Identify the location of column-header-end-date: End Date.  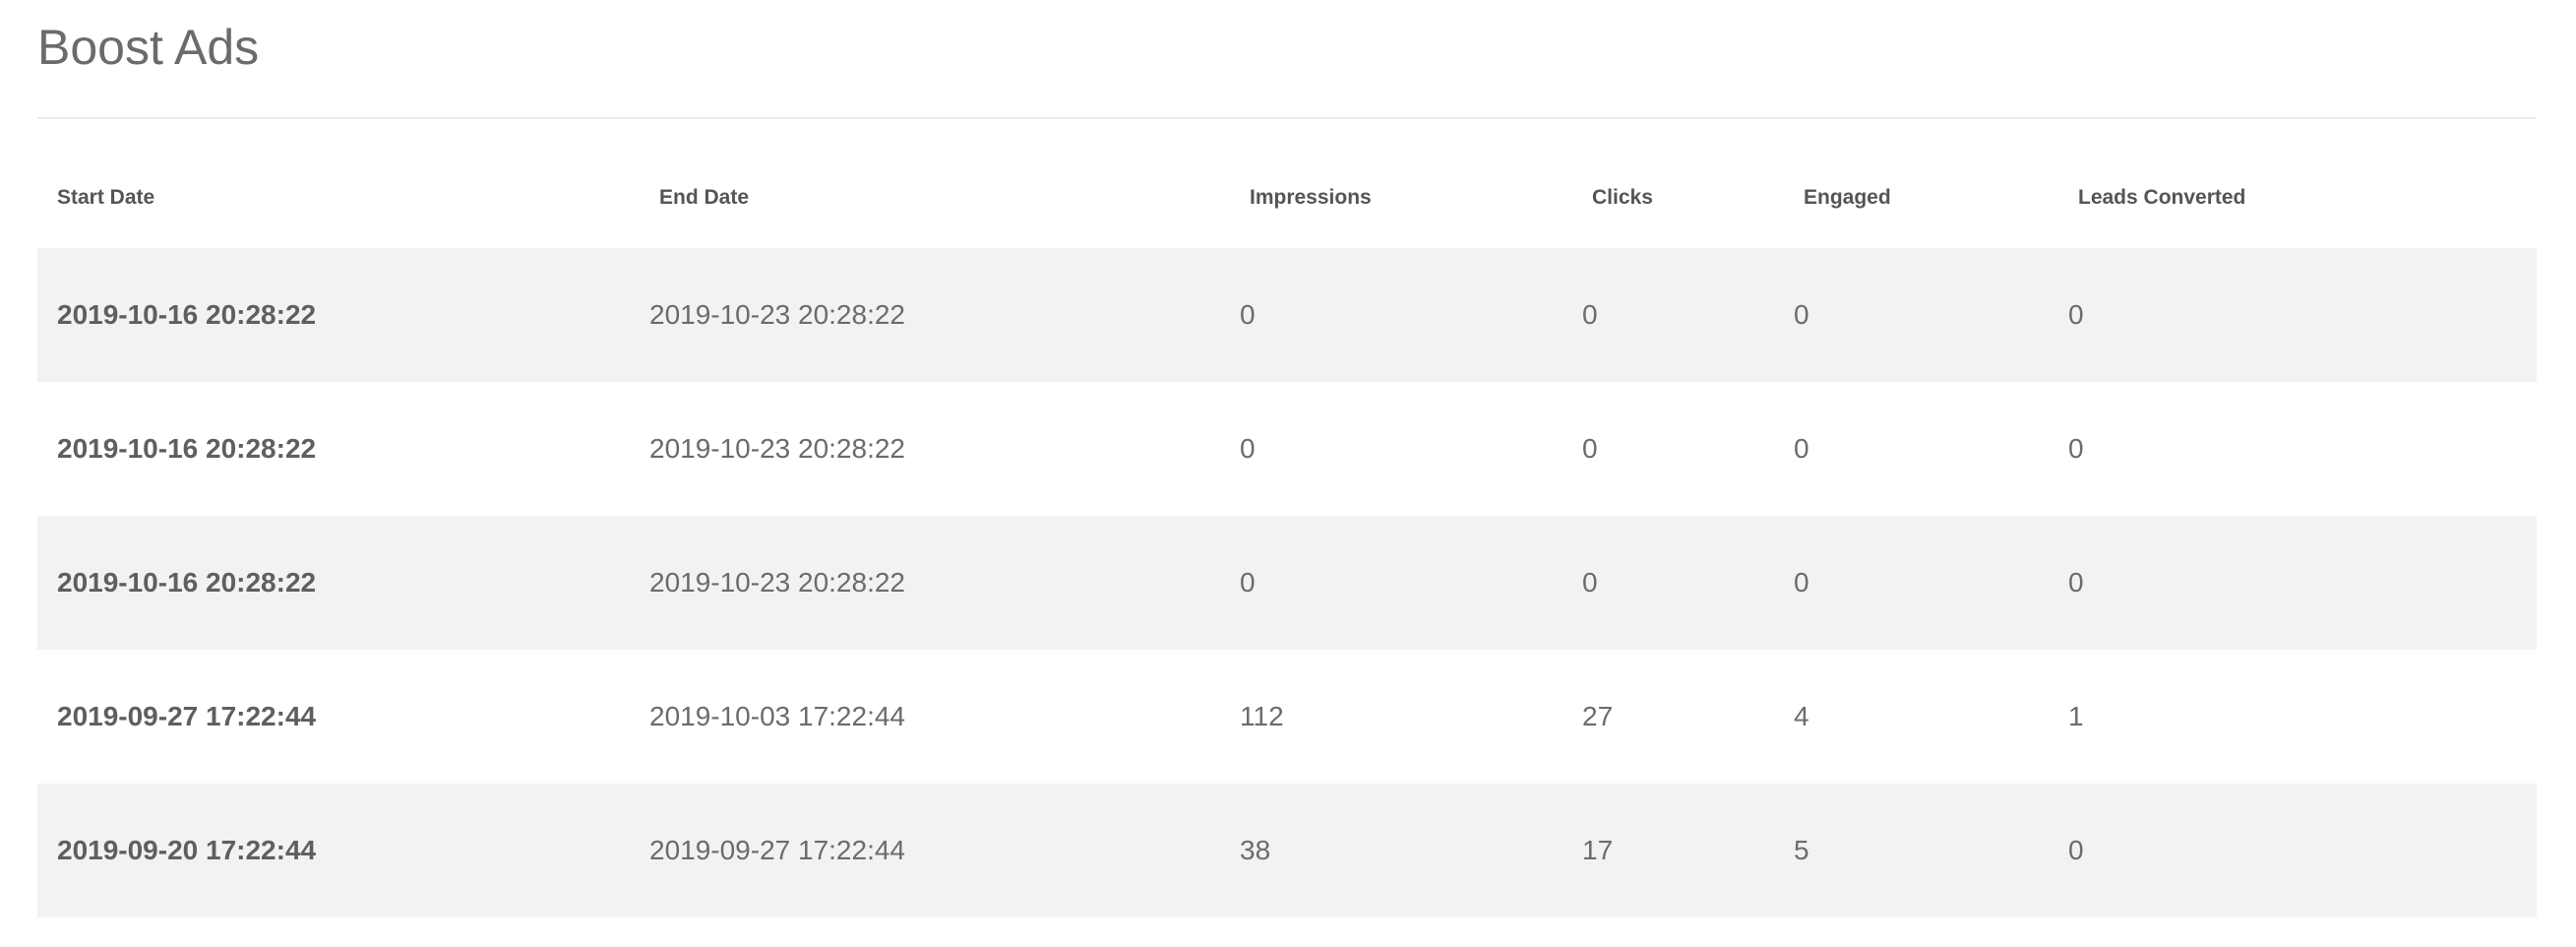
(944, 198).